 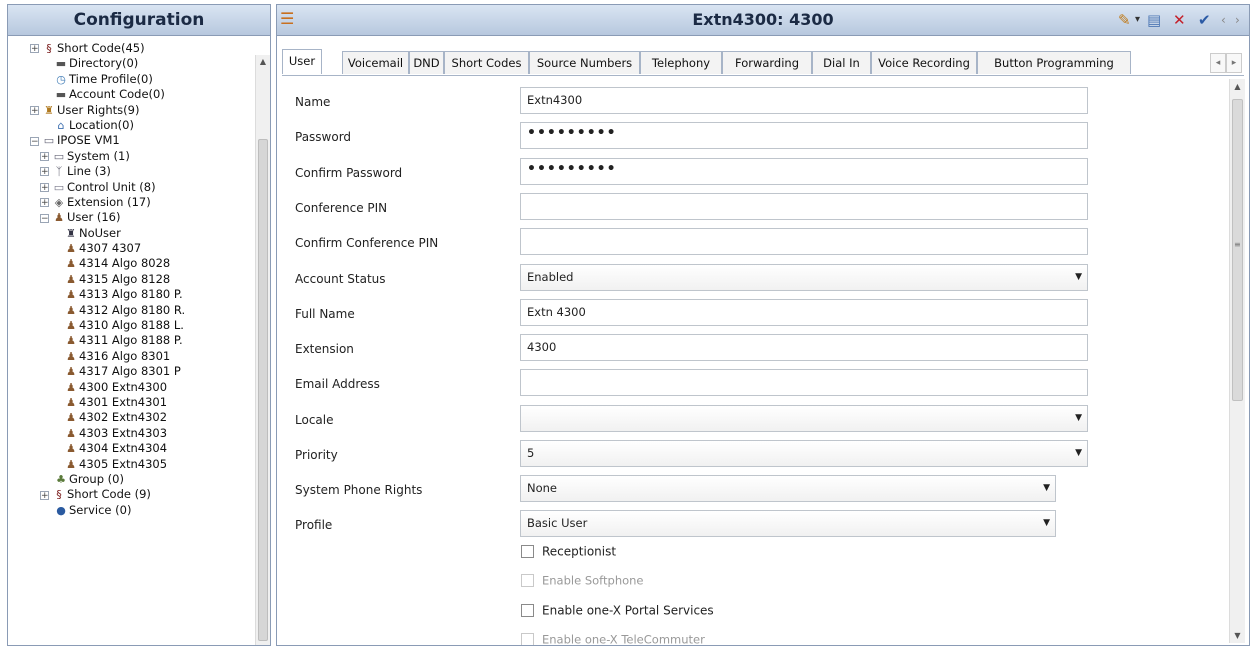 I want to click on tab-voicemail: Voicemail, so click(x=375, y=62).